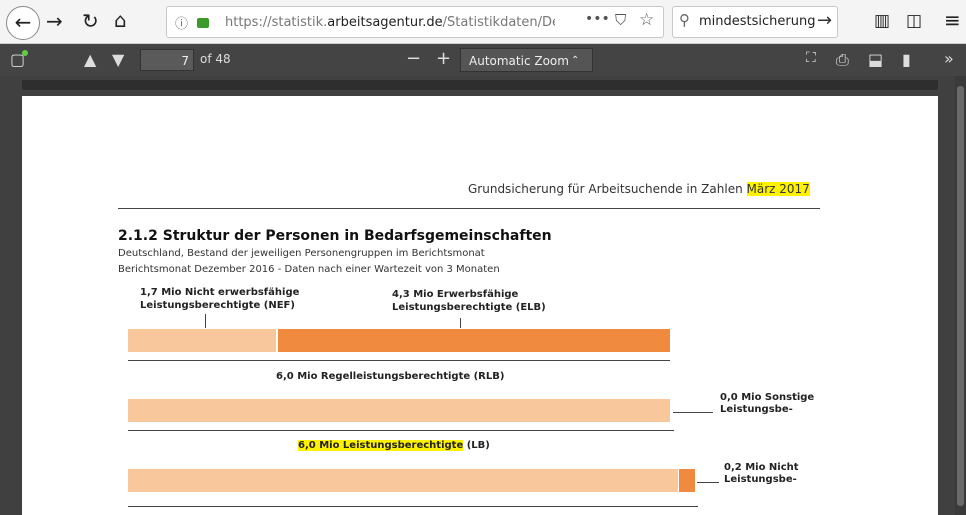  I want to click on back-button: ←, so click(23, 23).